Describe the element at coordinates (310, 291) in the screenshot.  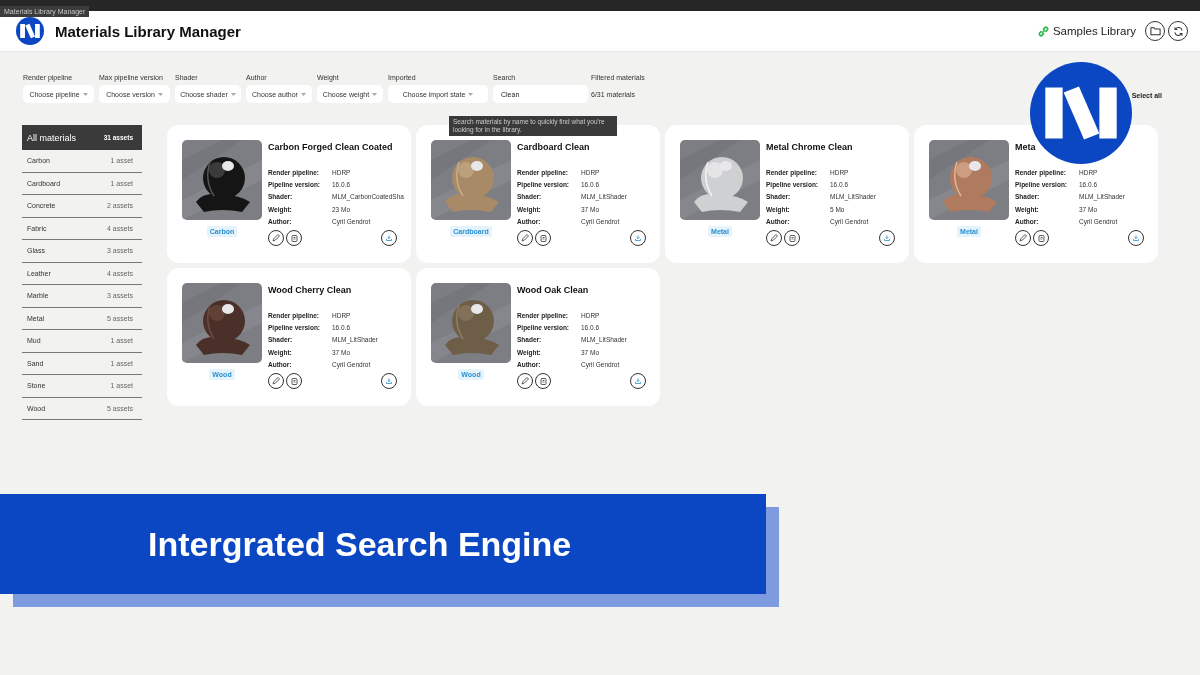
I see `material-title: Wood Cherry Clean` at that location.